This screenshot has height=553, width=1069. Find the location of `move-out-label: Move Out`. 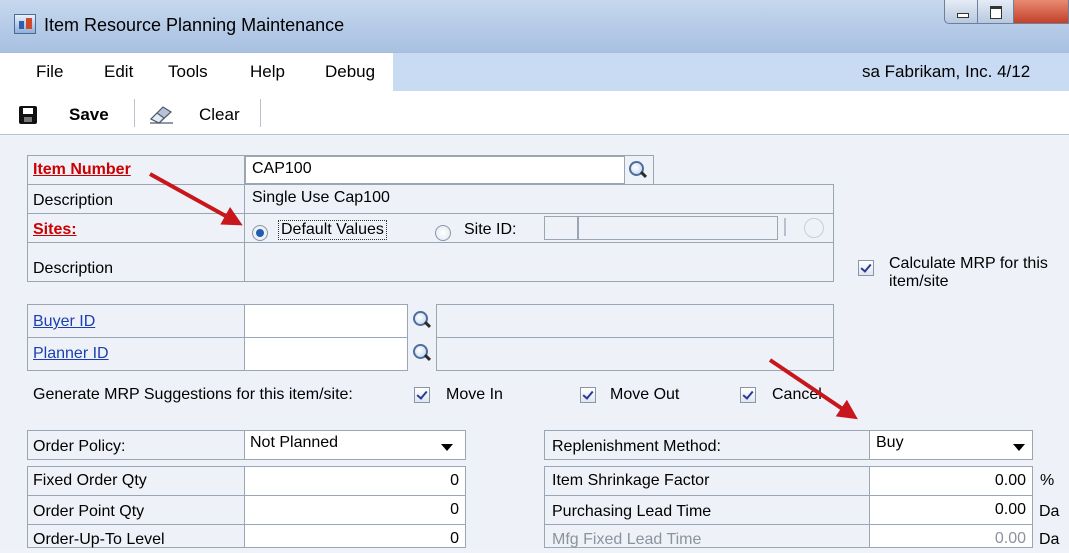

move-out-label: Move Out is located at coordinates (645, 394).